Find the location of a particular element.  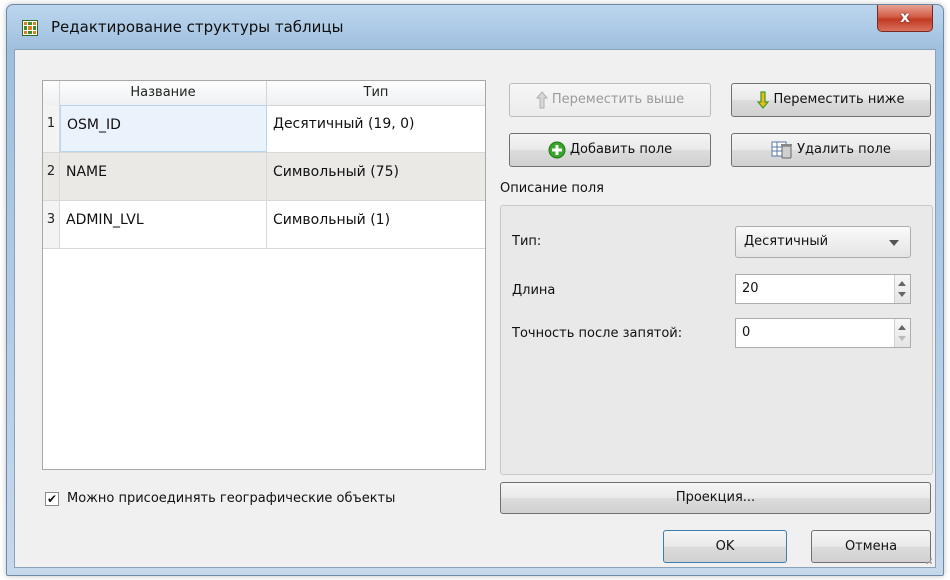

column-header-type: Тип is located at coordinates (376, 93).